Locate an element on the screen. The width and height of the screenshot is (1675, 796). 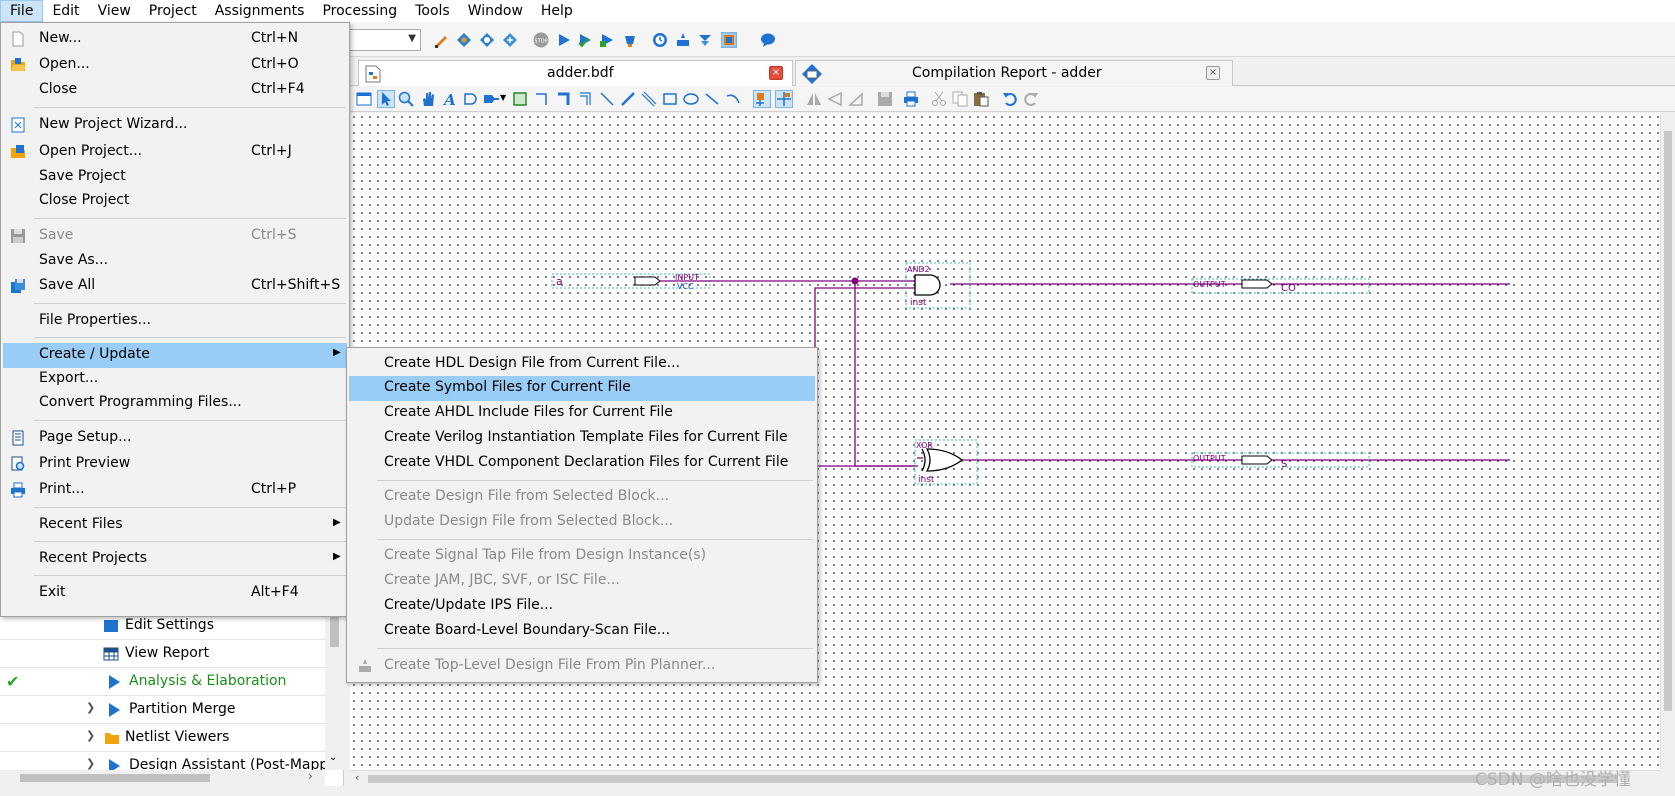
orthogonal-bus-icon is located at coordinates (564, 99).